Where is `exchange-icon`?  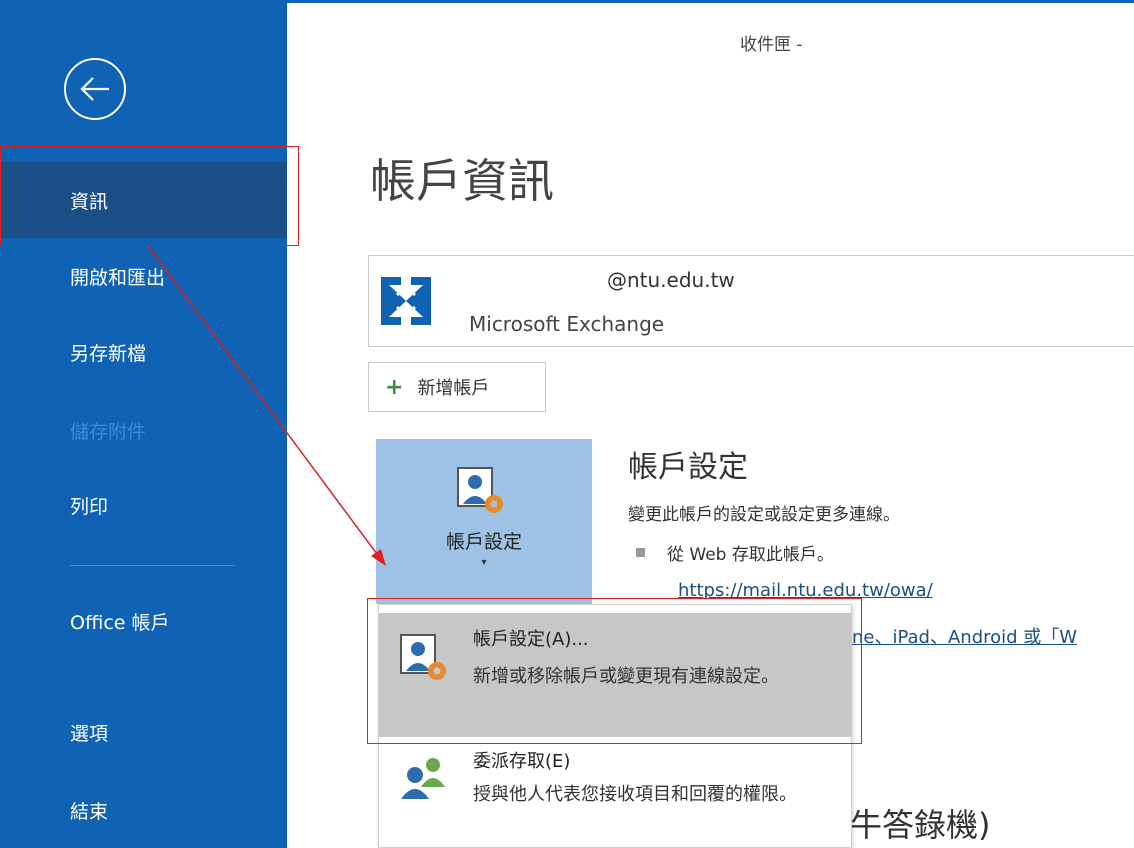
exchange-icon is located at coordinates (406, 301).